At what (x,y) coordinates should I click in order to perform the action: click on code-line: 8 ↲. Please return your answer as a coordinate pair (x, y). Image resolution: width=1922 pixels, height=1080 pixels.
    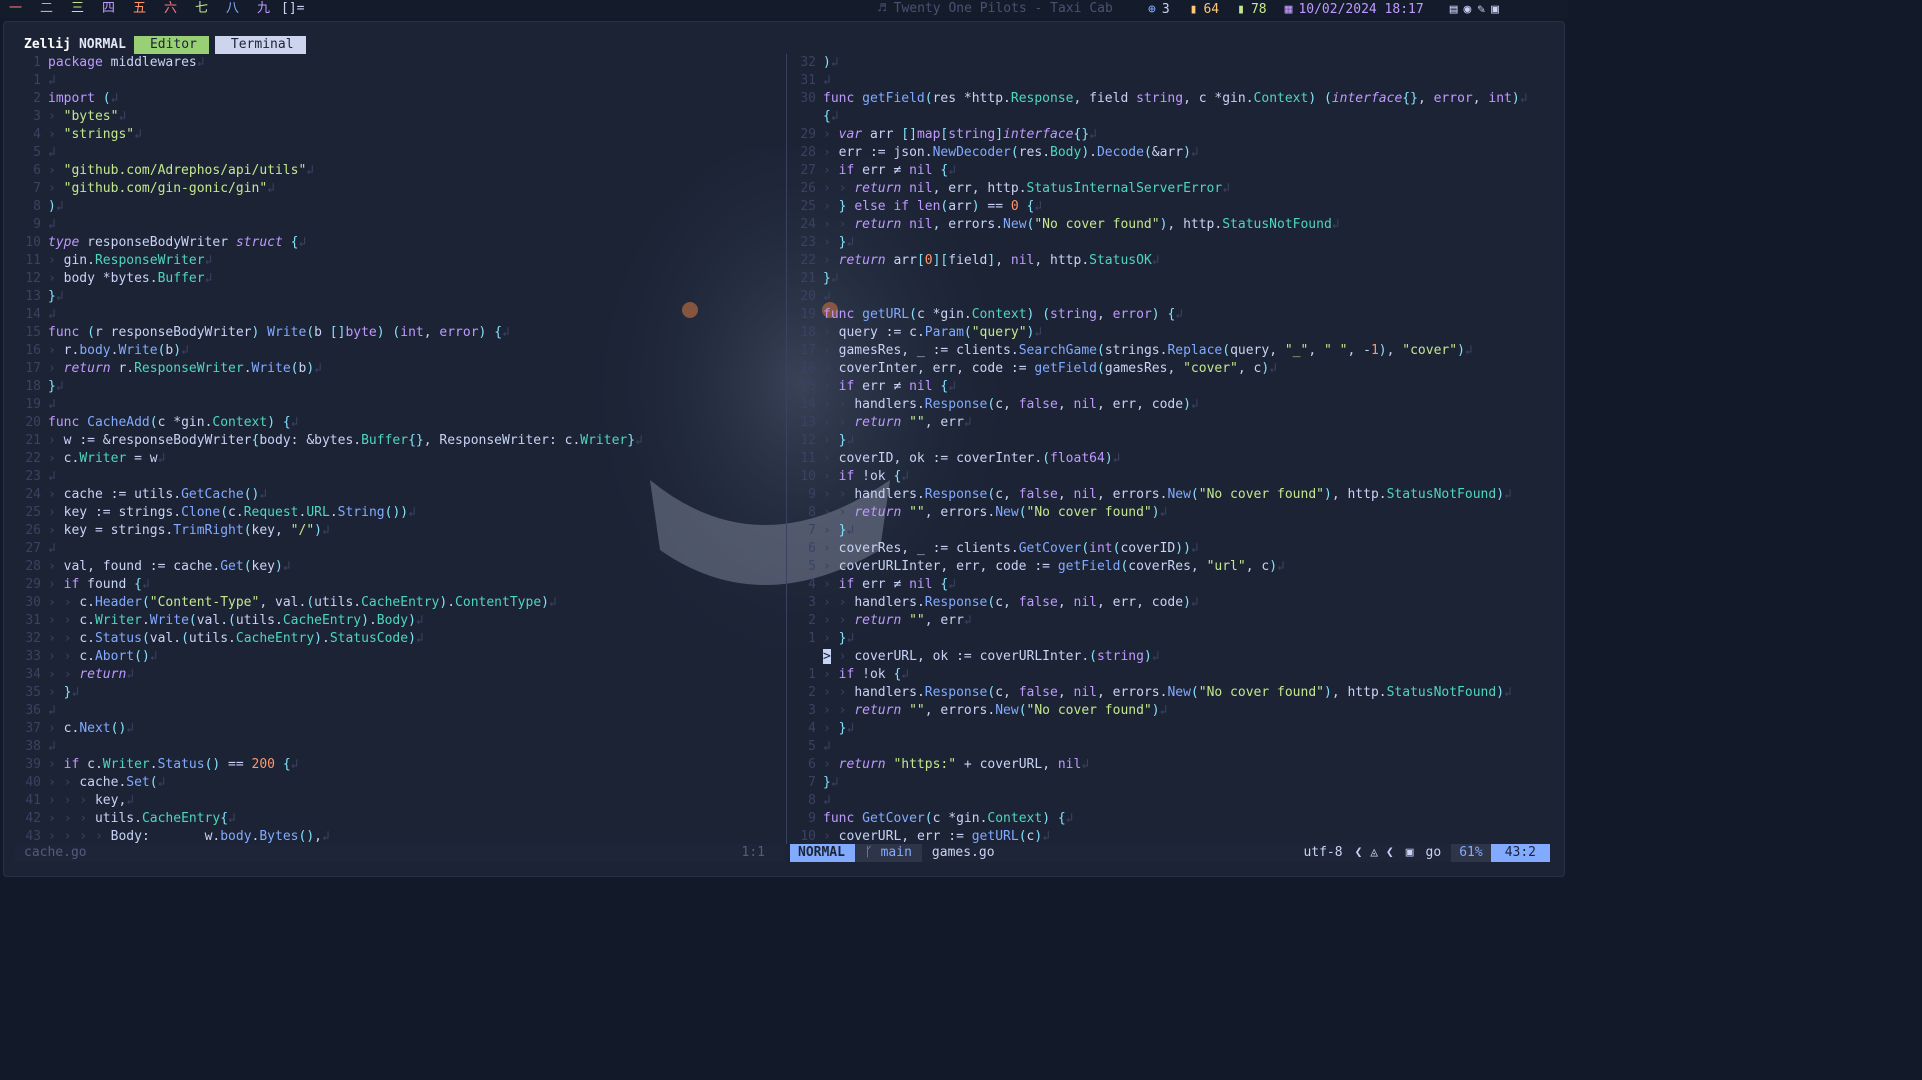
    Looking at the image, I should click on (1175, 801).